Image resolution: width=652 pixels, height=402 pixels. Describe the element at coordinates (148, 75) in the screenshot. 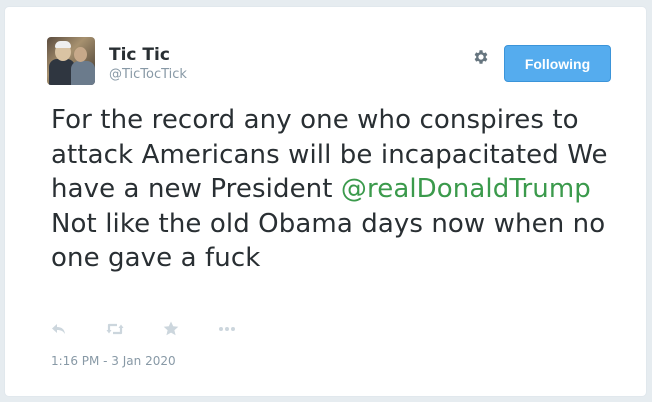

I see `user-handle: @TicTocTick` at that location.